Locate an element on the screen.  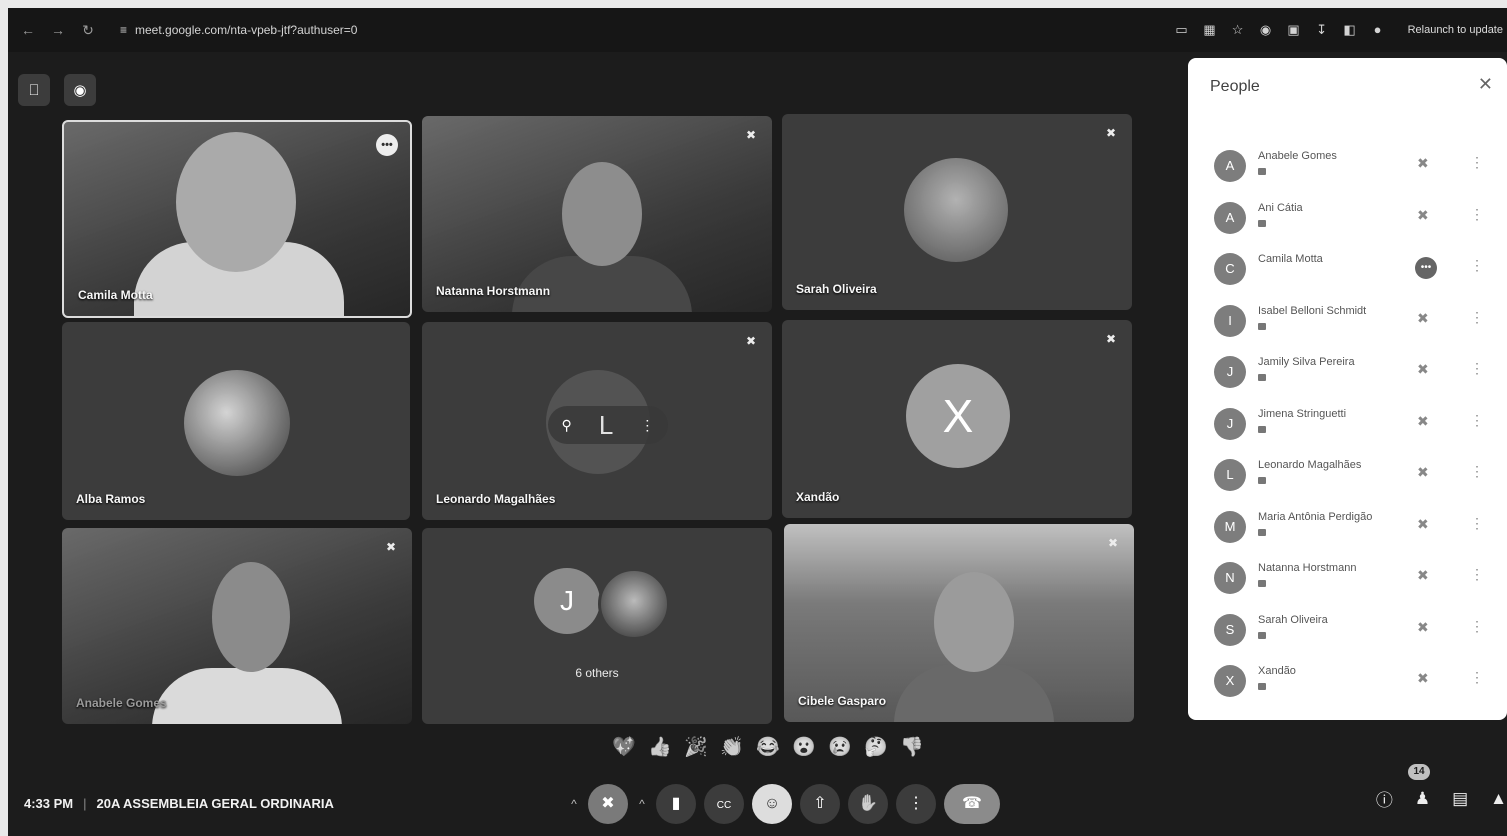
reaction-bar: 💖 👍 🎉 👏 😂 😮 😢 🤔 👎 is located at coordinates (768, 748).